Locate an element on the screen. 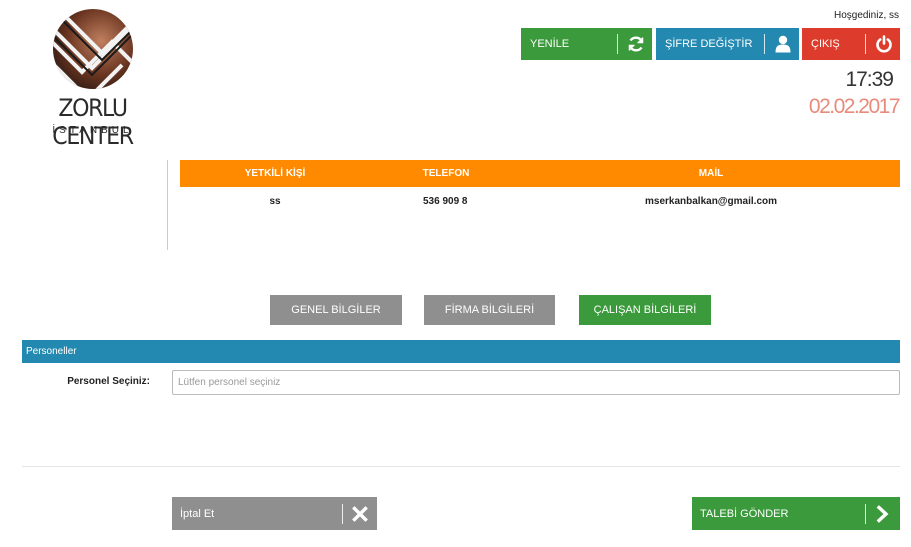 The width and height of the screenshot is (911, 547). chevron-right-icon is located at coordinates (883, 514).